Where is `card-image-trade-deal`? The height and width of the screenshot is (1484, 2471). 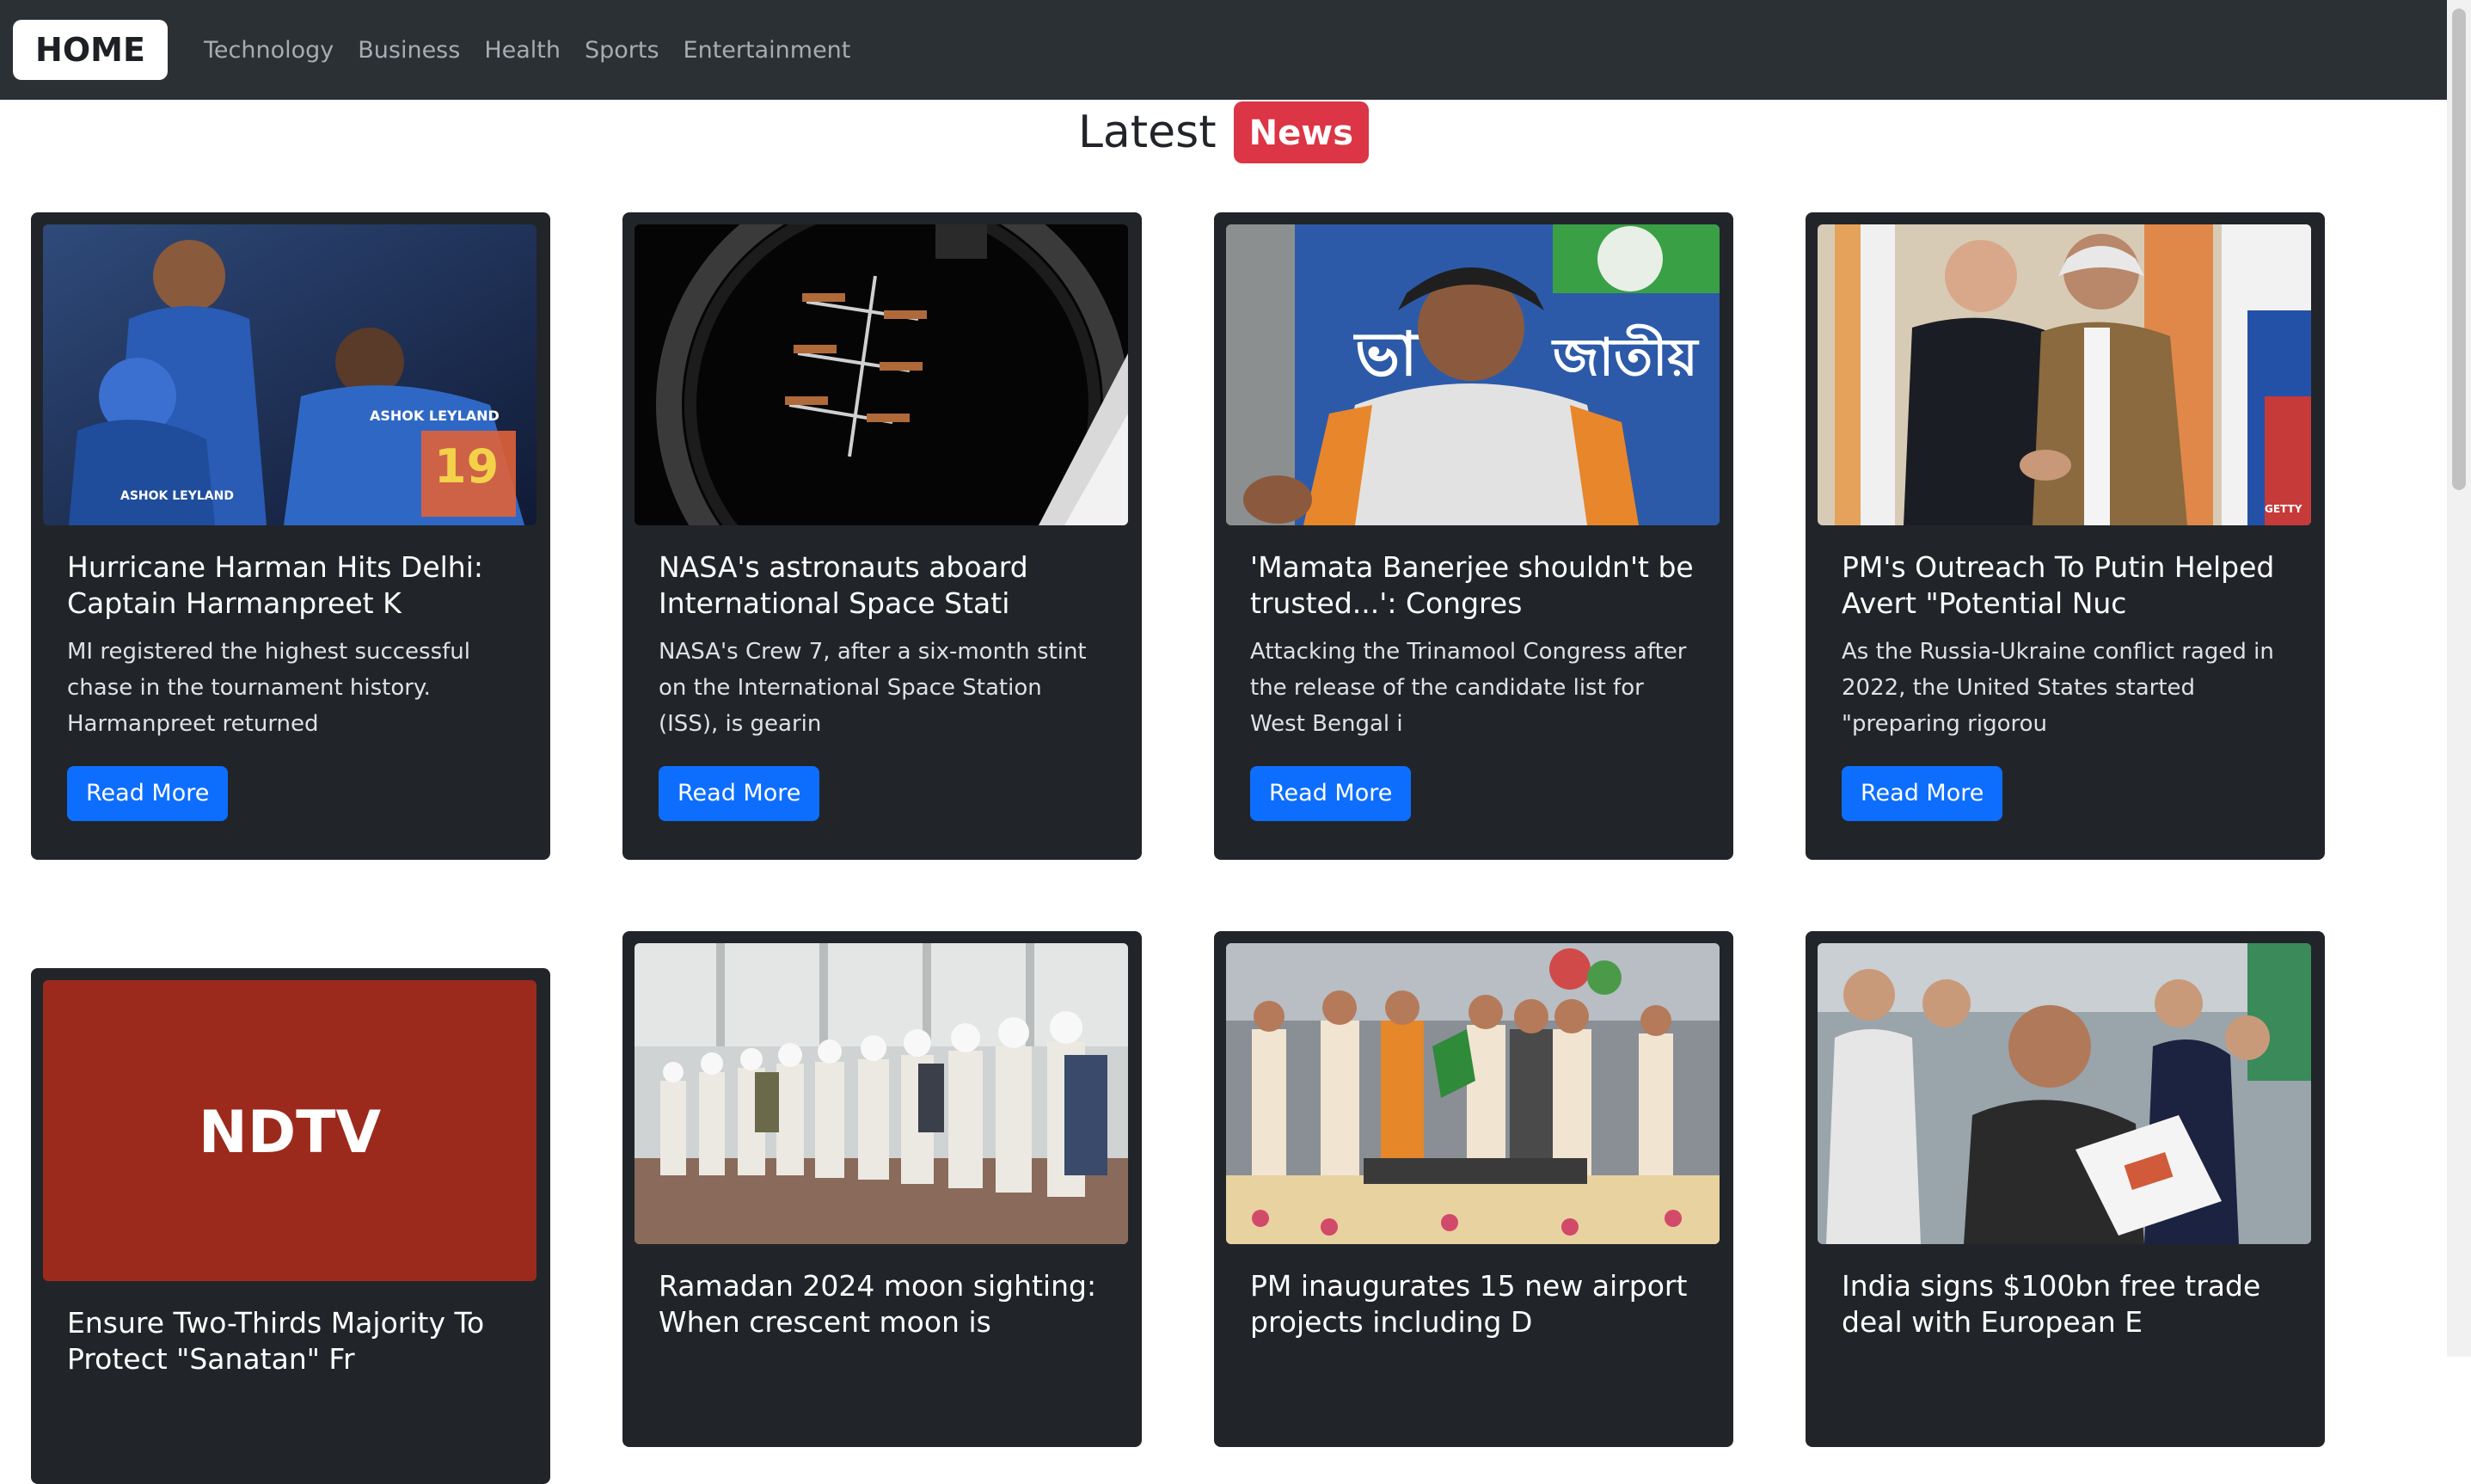 card-image-trade-deal is located at coordinates (2064, 1093).